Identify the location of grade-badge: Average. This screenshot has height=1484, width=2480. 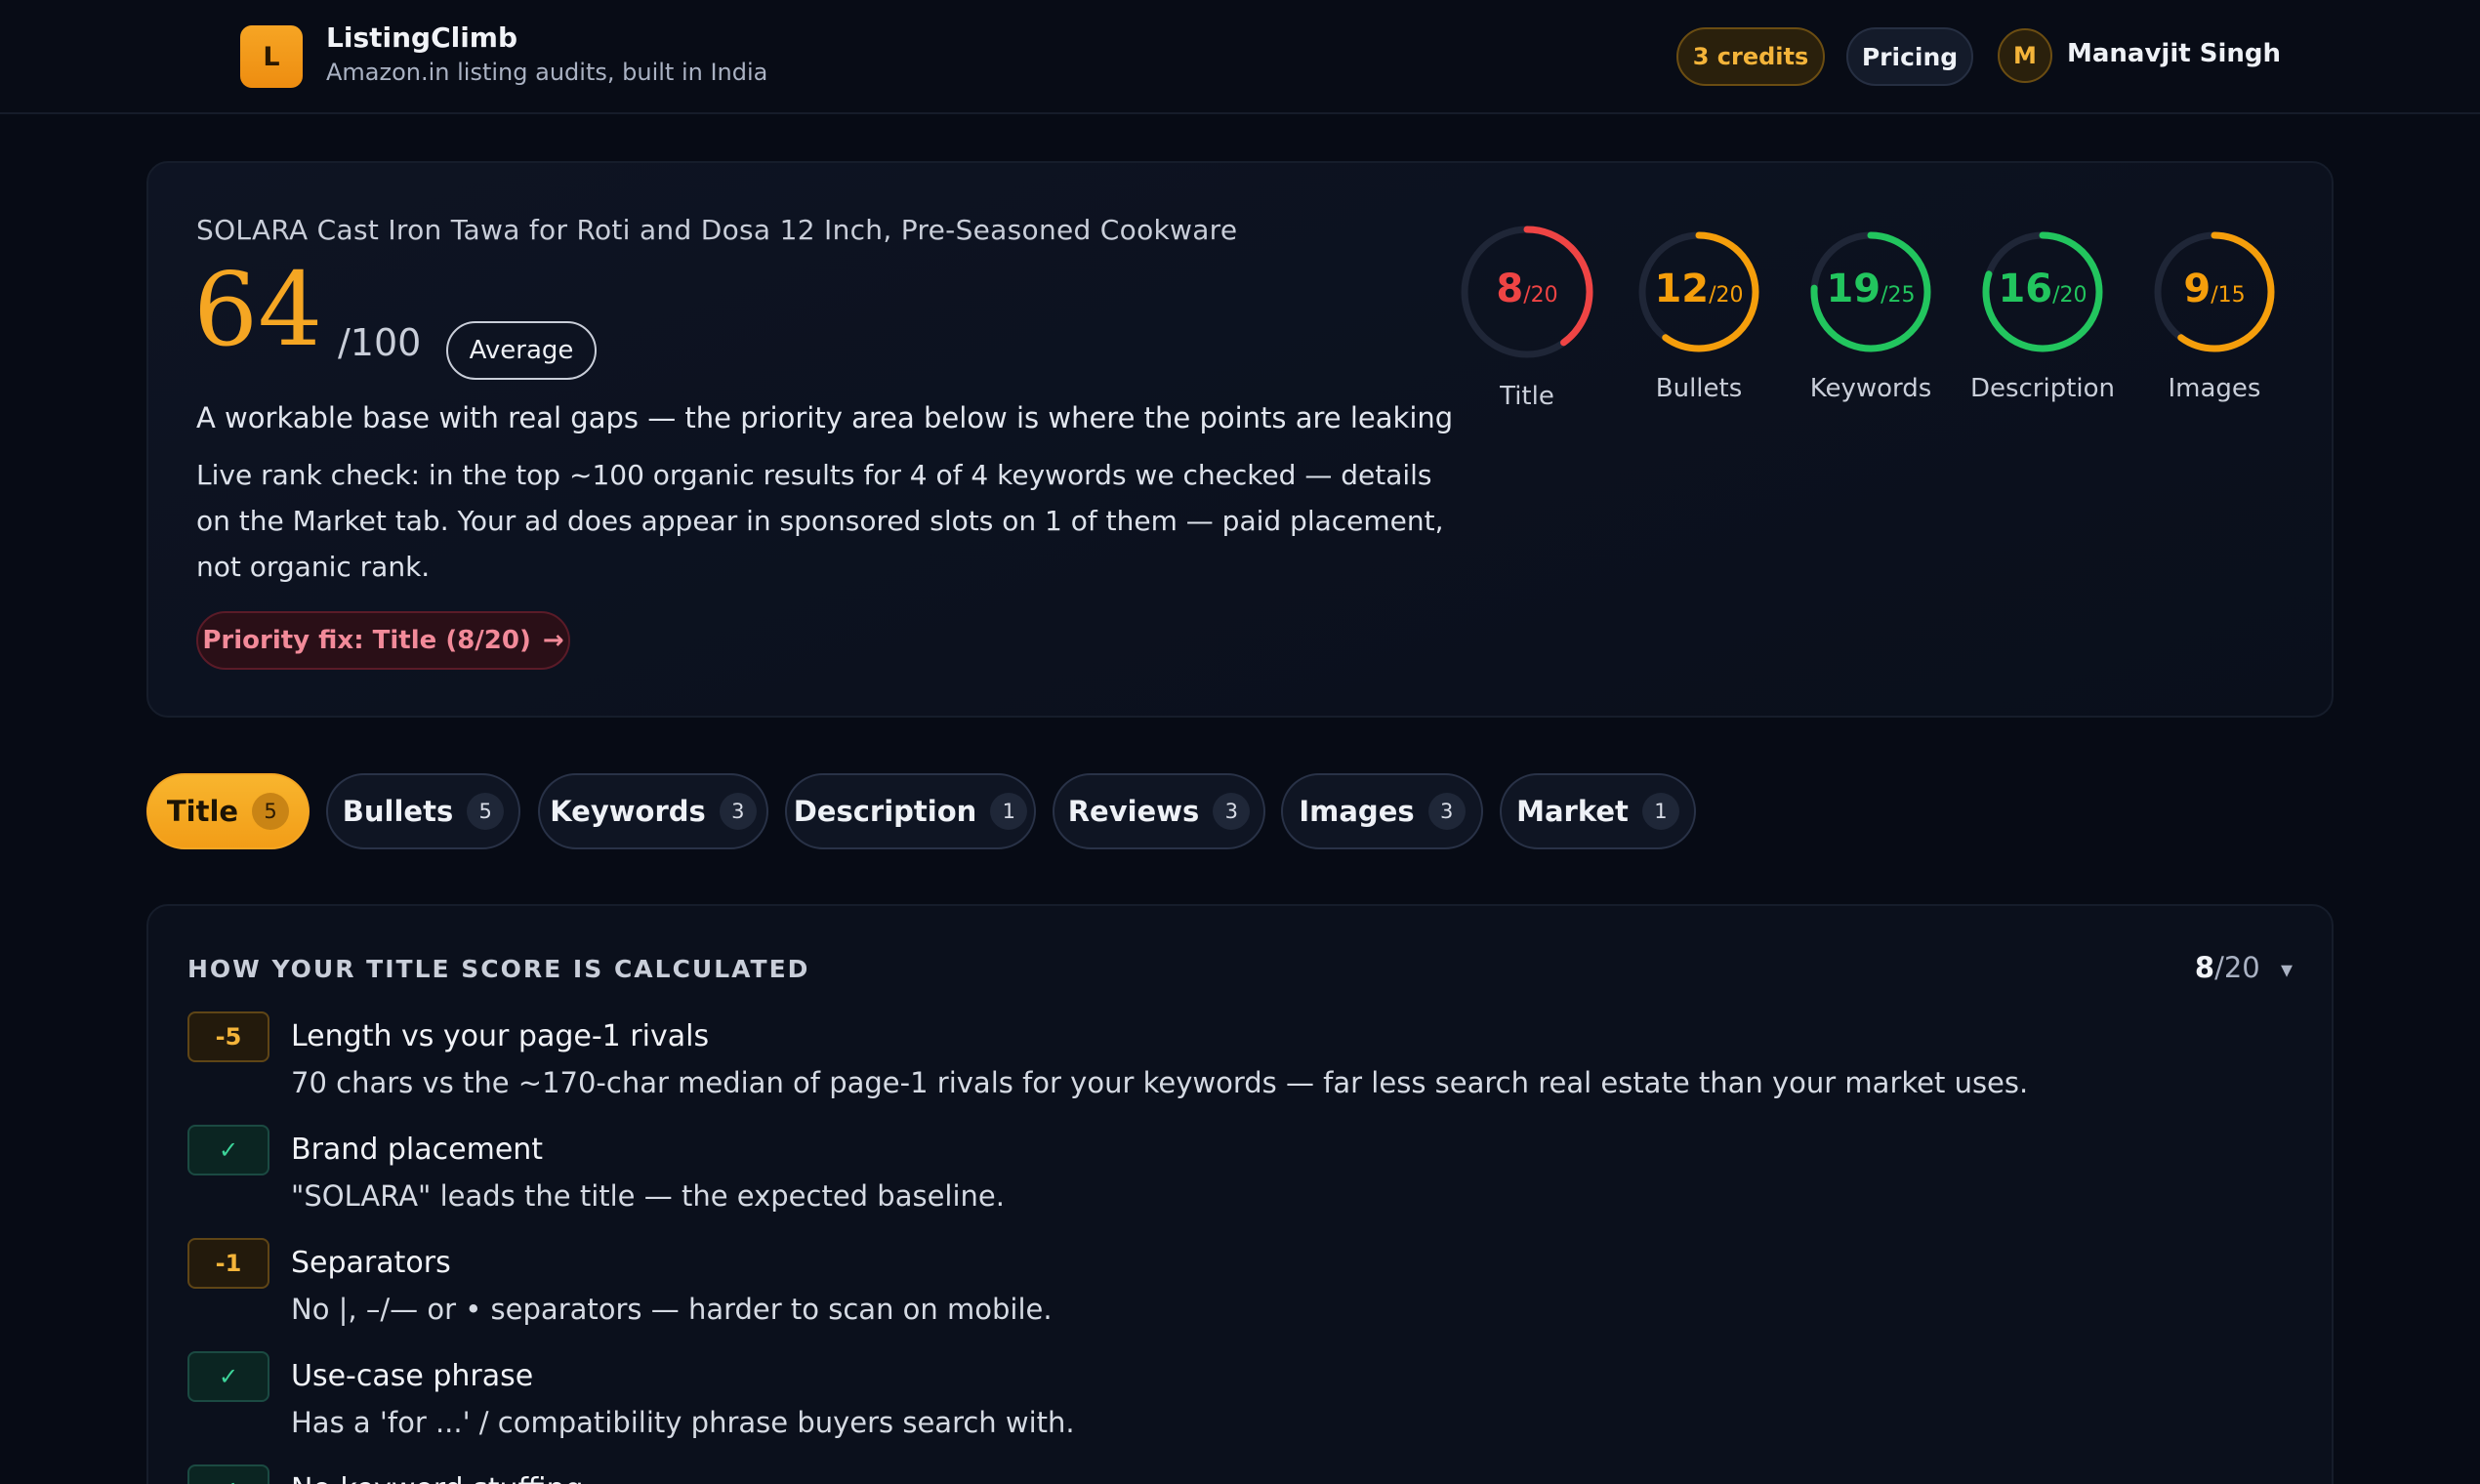
(521, 350).